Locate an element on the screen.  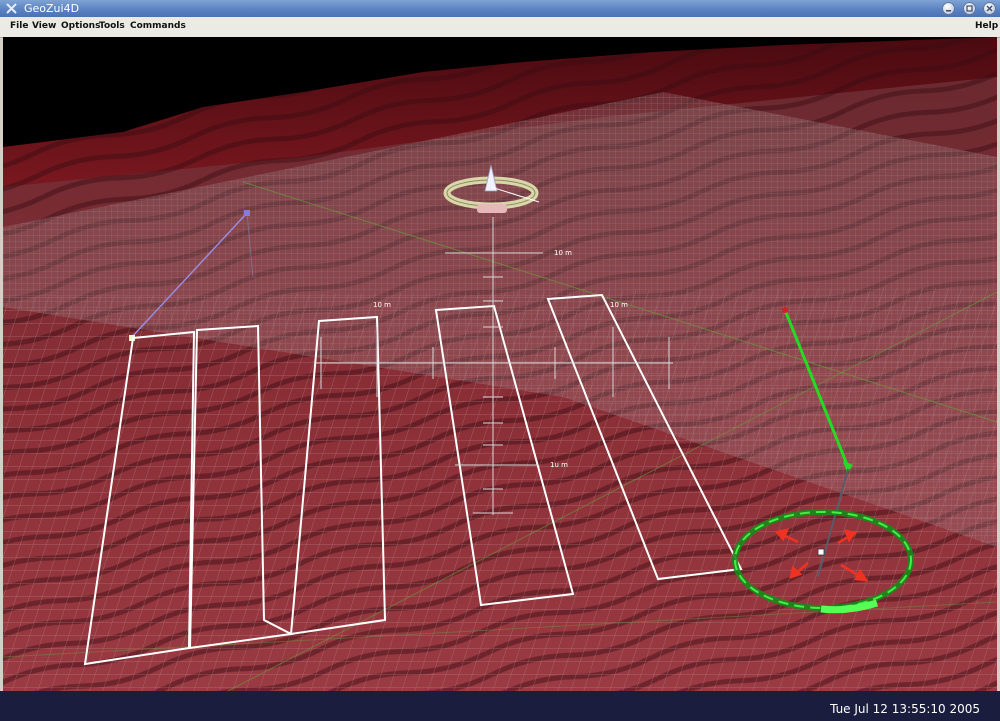
heading-base is located at coordinates (492, 208).